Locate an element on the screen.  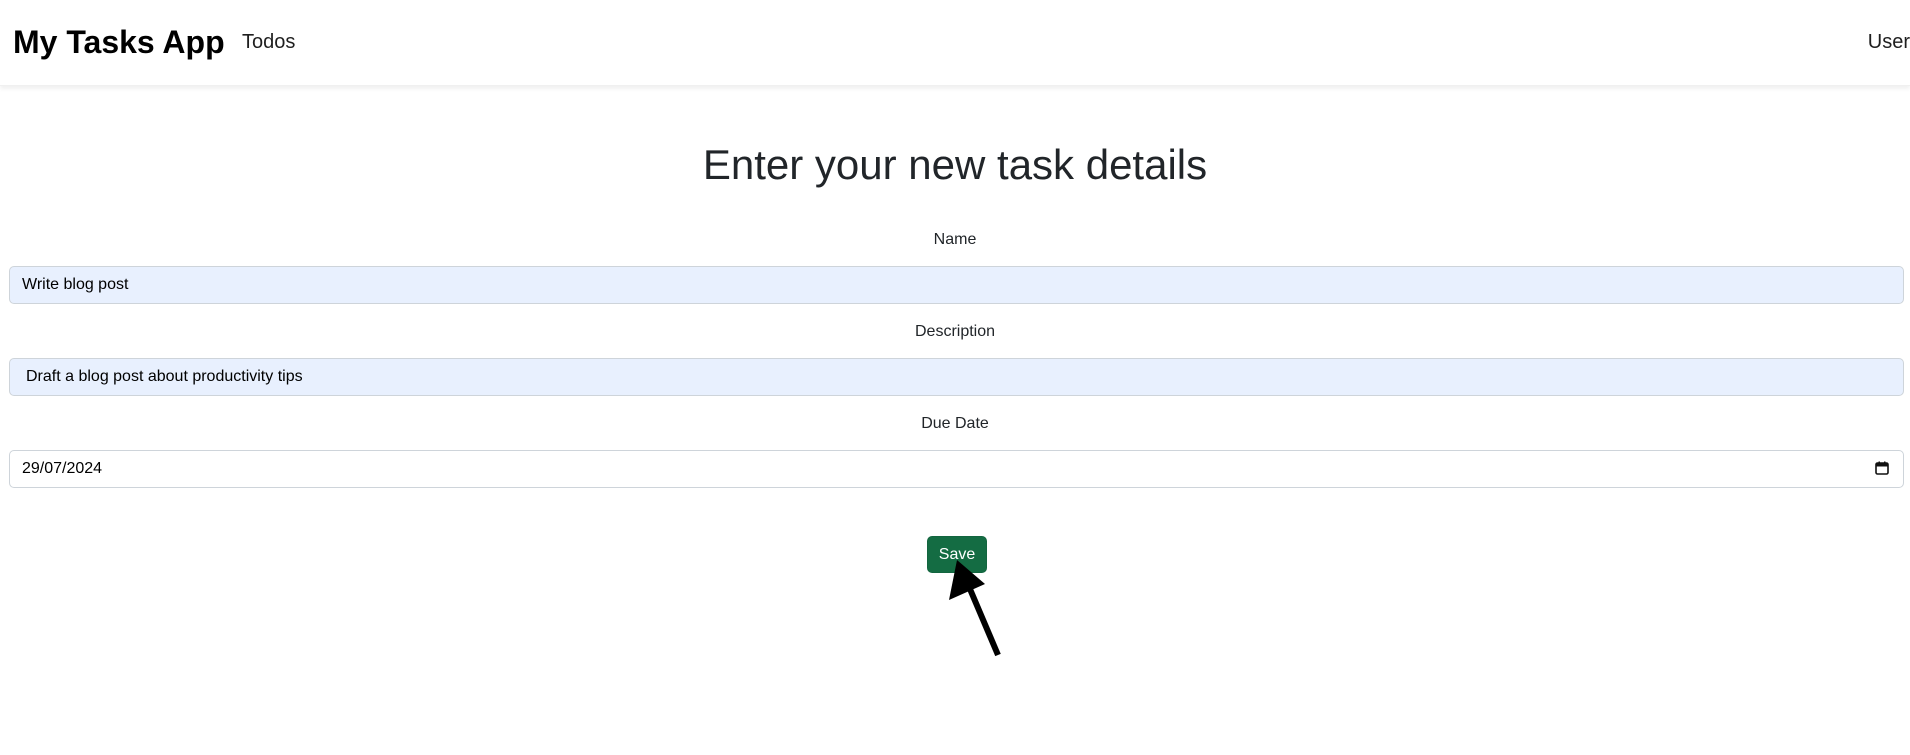
due-date-input is located at coordinates (956, 469).